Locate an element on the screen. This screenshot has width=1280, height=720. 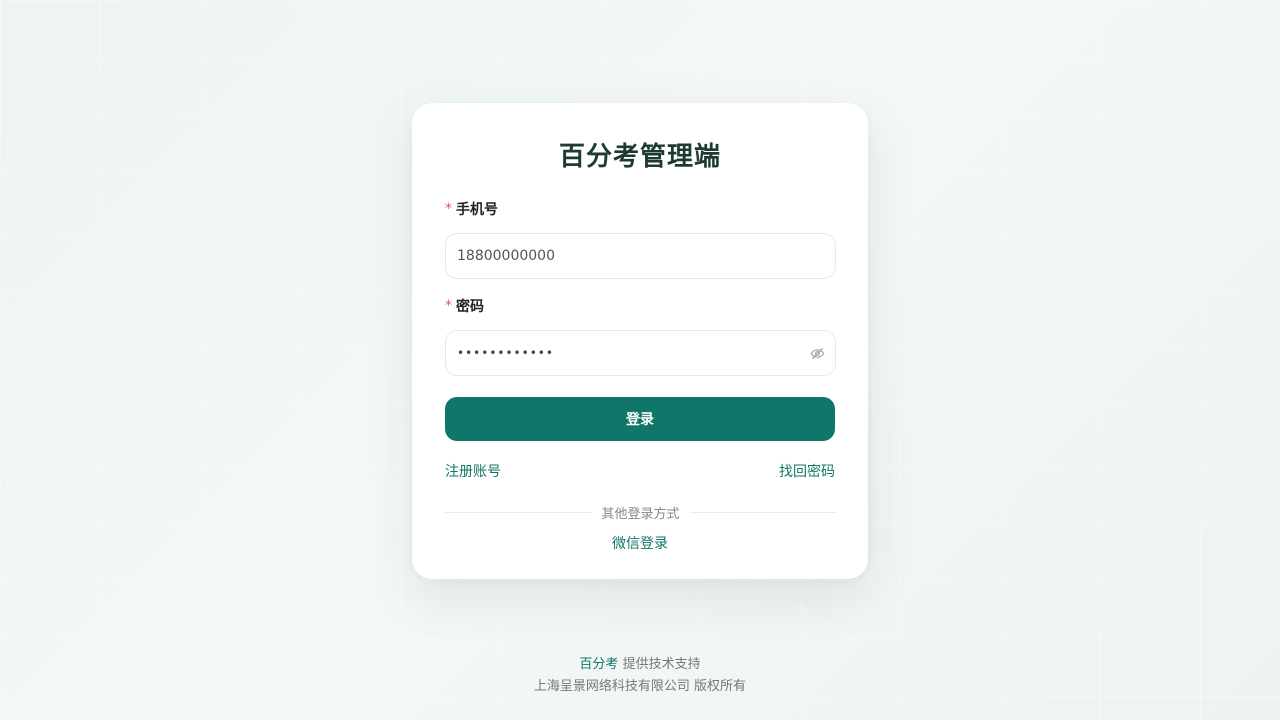
phone-label: * 手机号 is located at coordinates (640, 209).